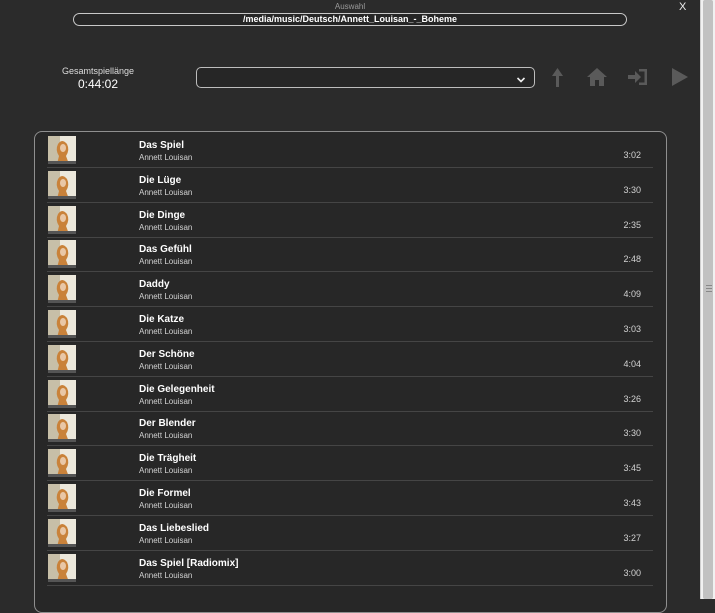 Image resolution: width=715 pixels, height=613 pixels. Describe the element at coordinates (350, 150) in the screenshot. I see `track-row: Das Spiel Annett Louisan 3:02` at that location.